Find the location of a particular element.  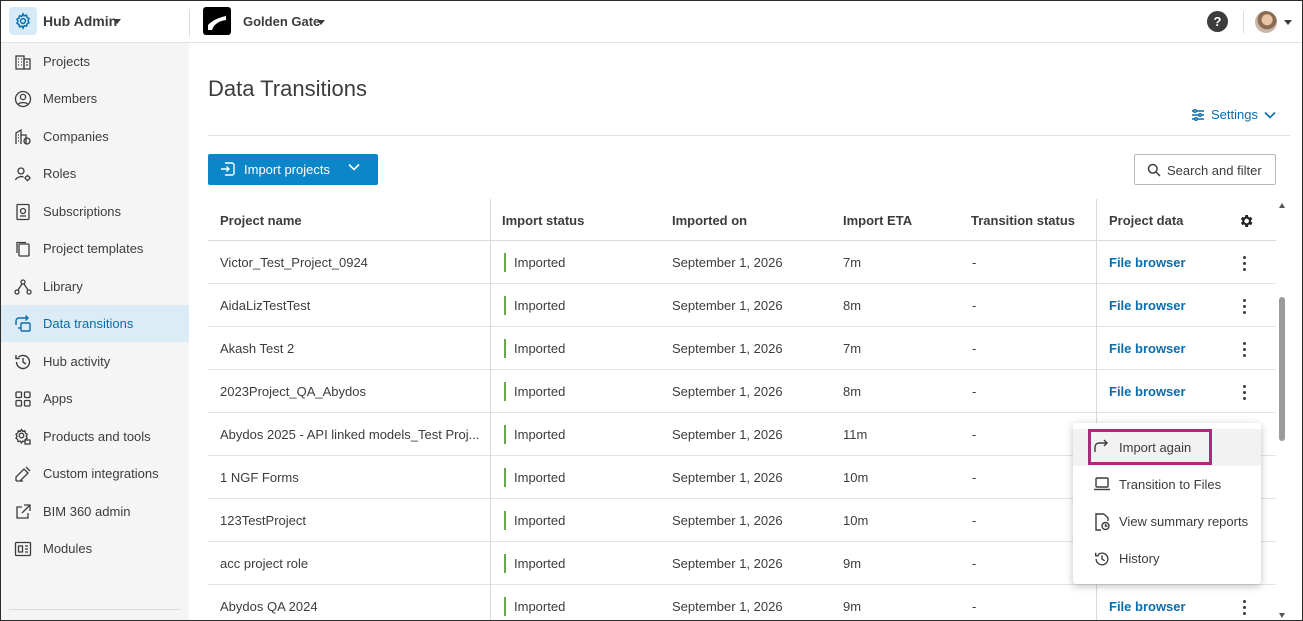

avatar is located at coordinates (1266, 22).